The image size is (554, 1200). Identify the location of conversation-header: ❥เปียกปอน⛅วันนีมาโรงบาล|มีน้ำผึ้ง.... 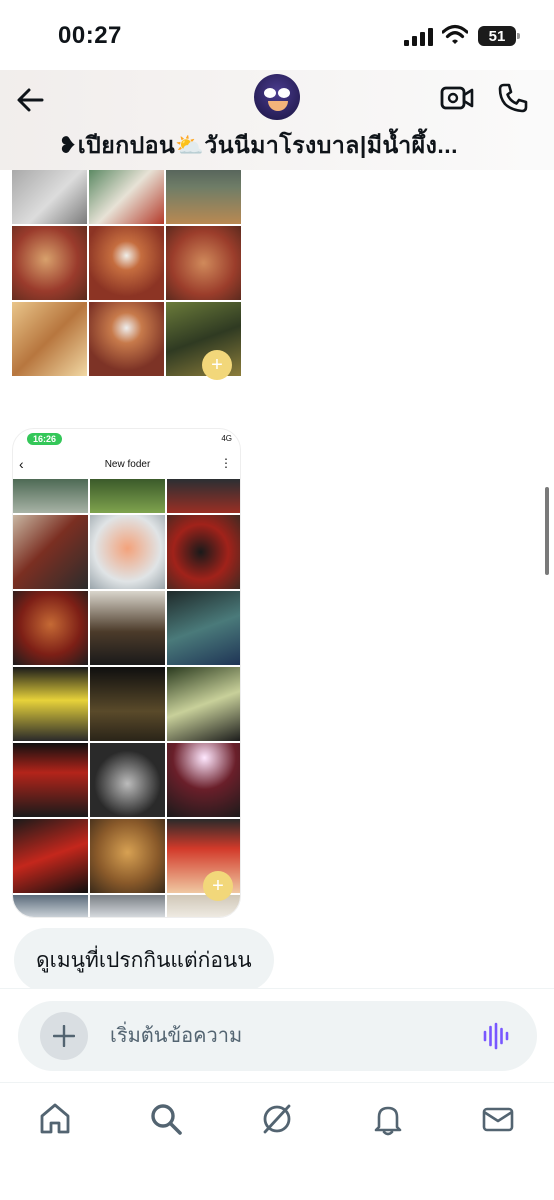
(277, 120).